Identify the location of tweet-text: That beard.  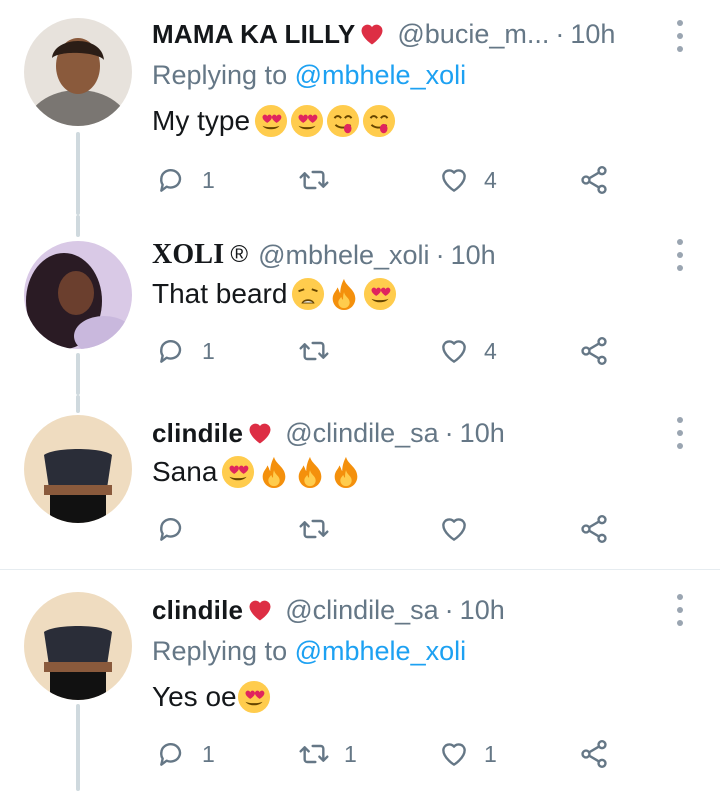
(275, 294).